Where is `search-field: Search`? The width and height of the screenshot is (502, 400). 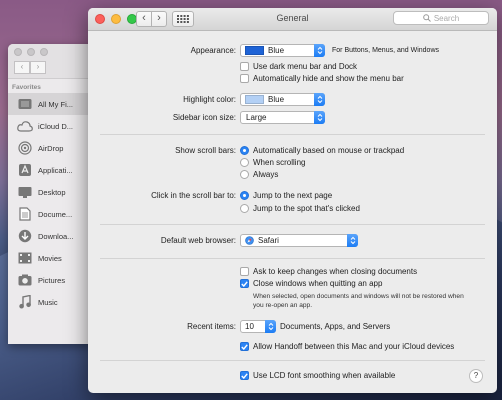
search-field: Search is located at coordinates (441, 18).